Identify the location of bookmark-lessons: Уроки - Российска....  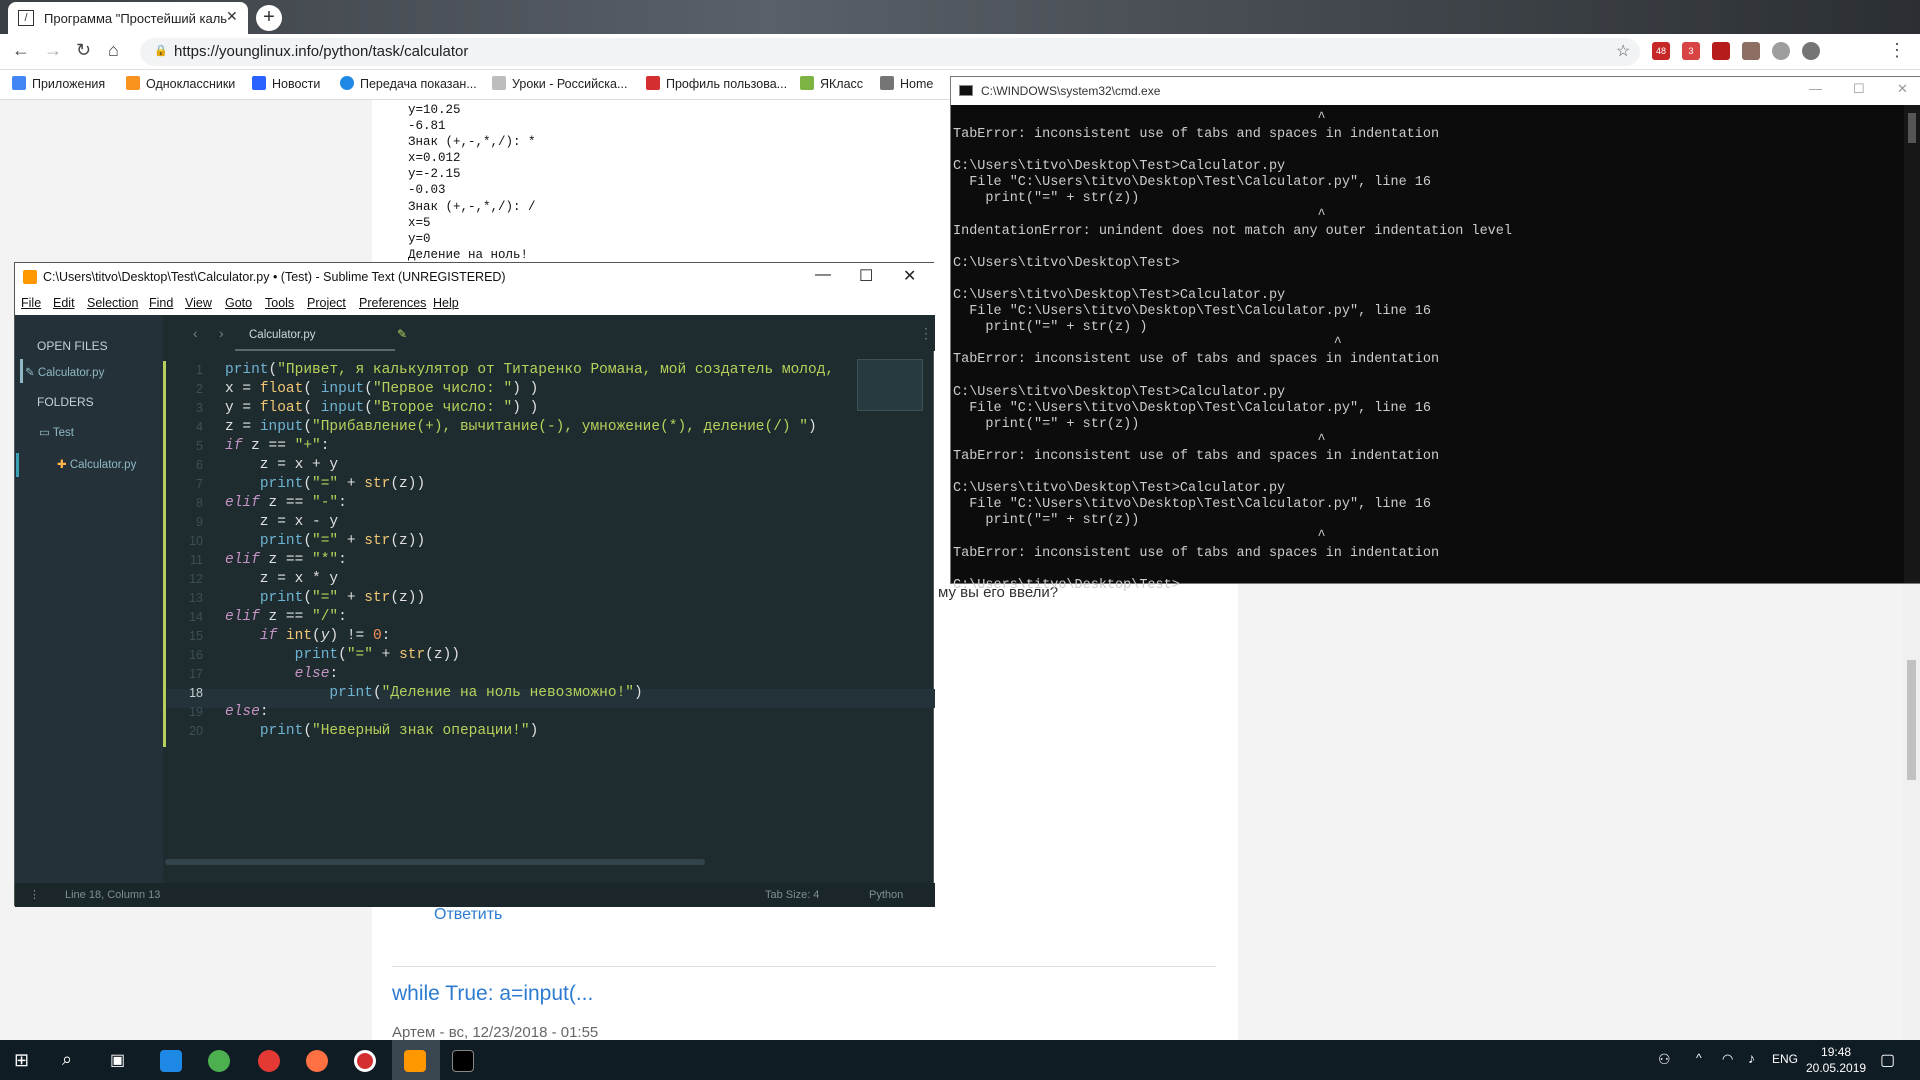
(559, 83).